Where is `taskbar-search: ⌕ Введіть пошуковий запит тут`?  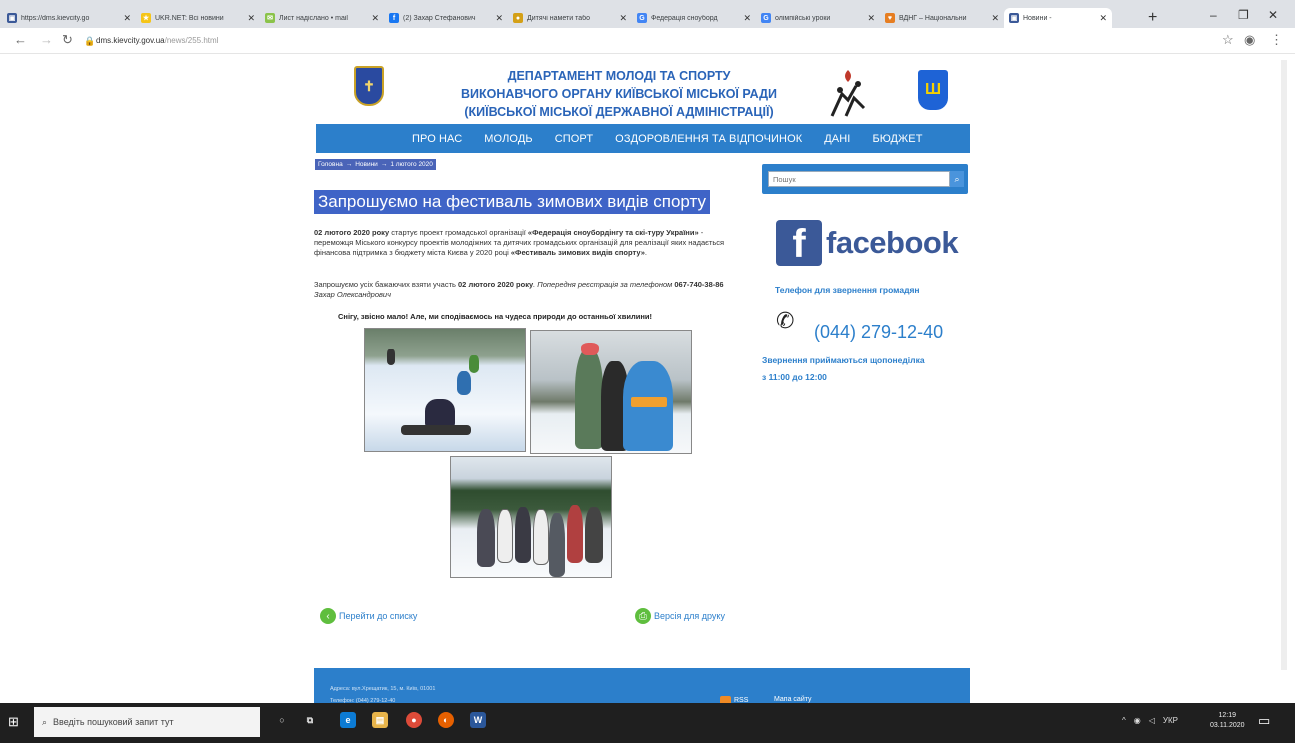 taskbar-search: ⌕ Введіть пошуковий запит тут is located at coordinates (147, 722).